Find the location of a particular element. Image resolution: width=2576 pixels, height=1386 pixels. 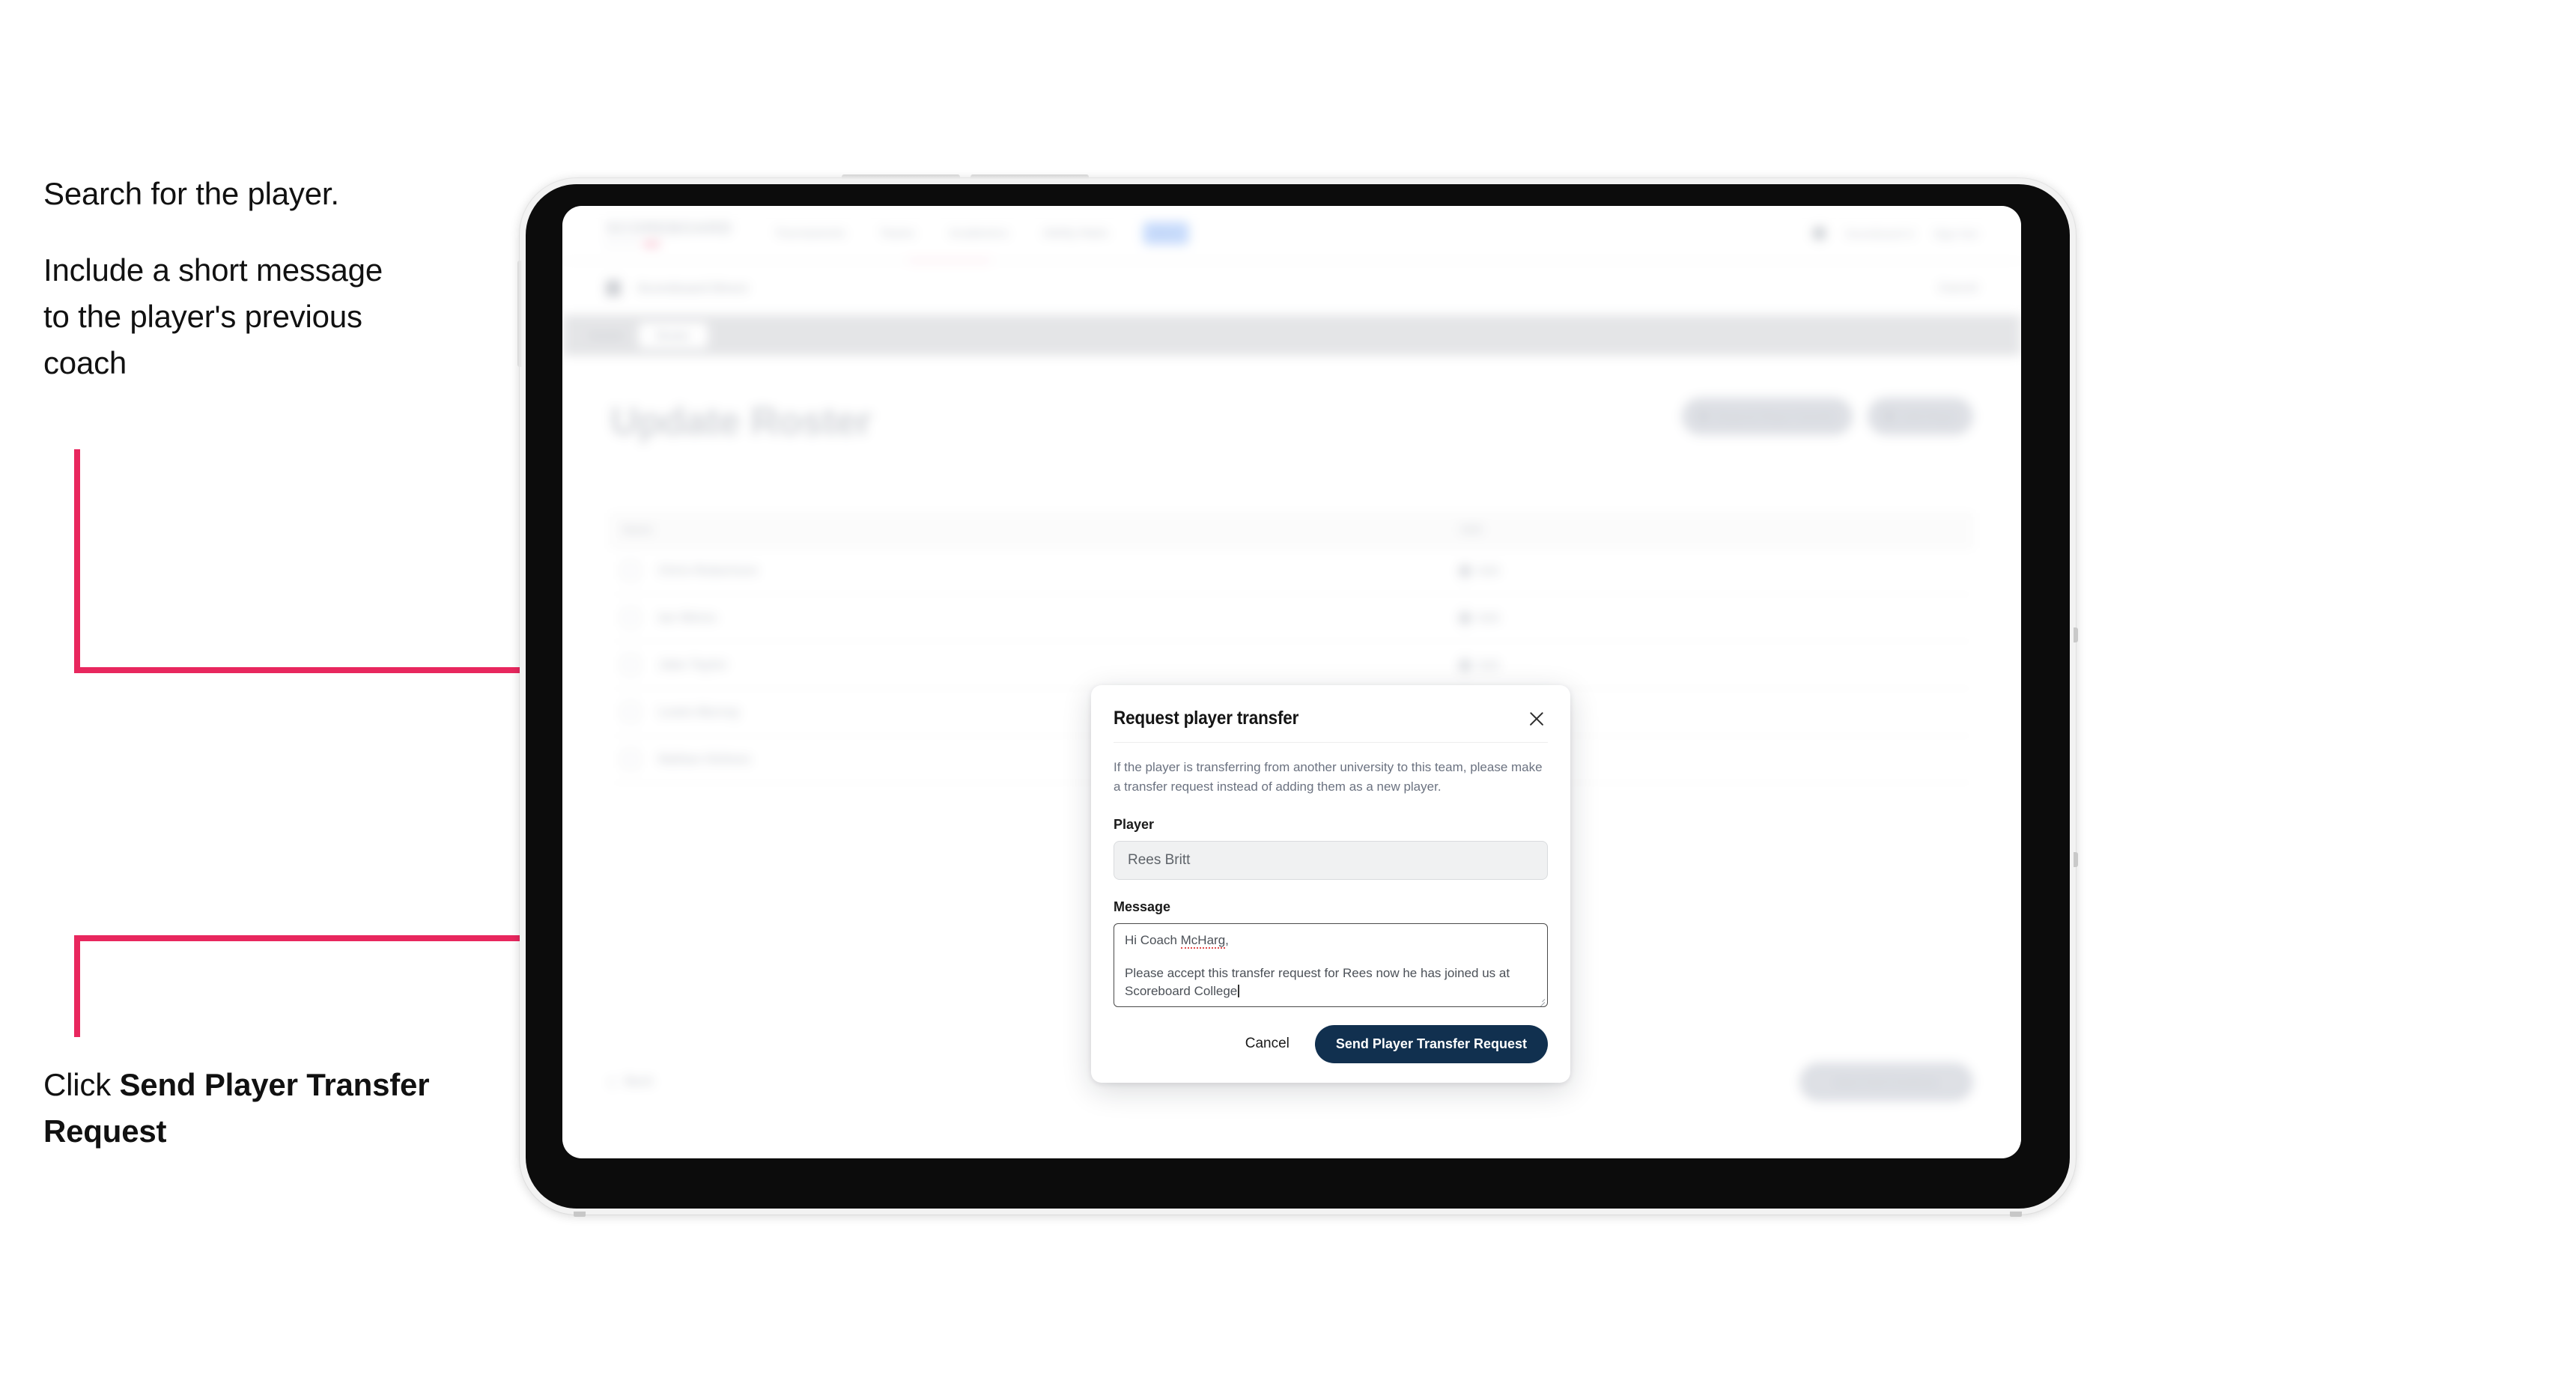

message-field-label: Message is located at coordinates (1142, 907).